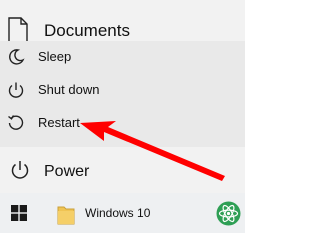 The image size is (320, 240). I want to click on taskbar: Windows 10, so click(122, 213).